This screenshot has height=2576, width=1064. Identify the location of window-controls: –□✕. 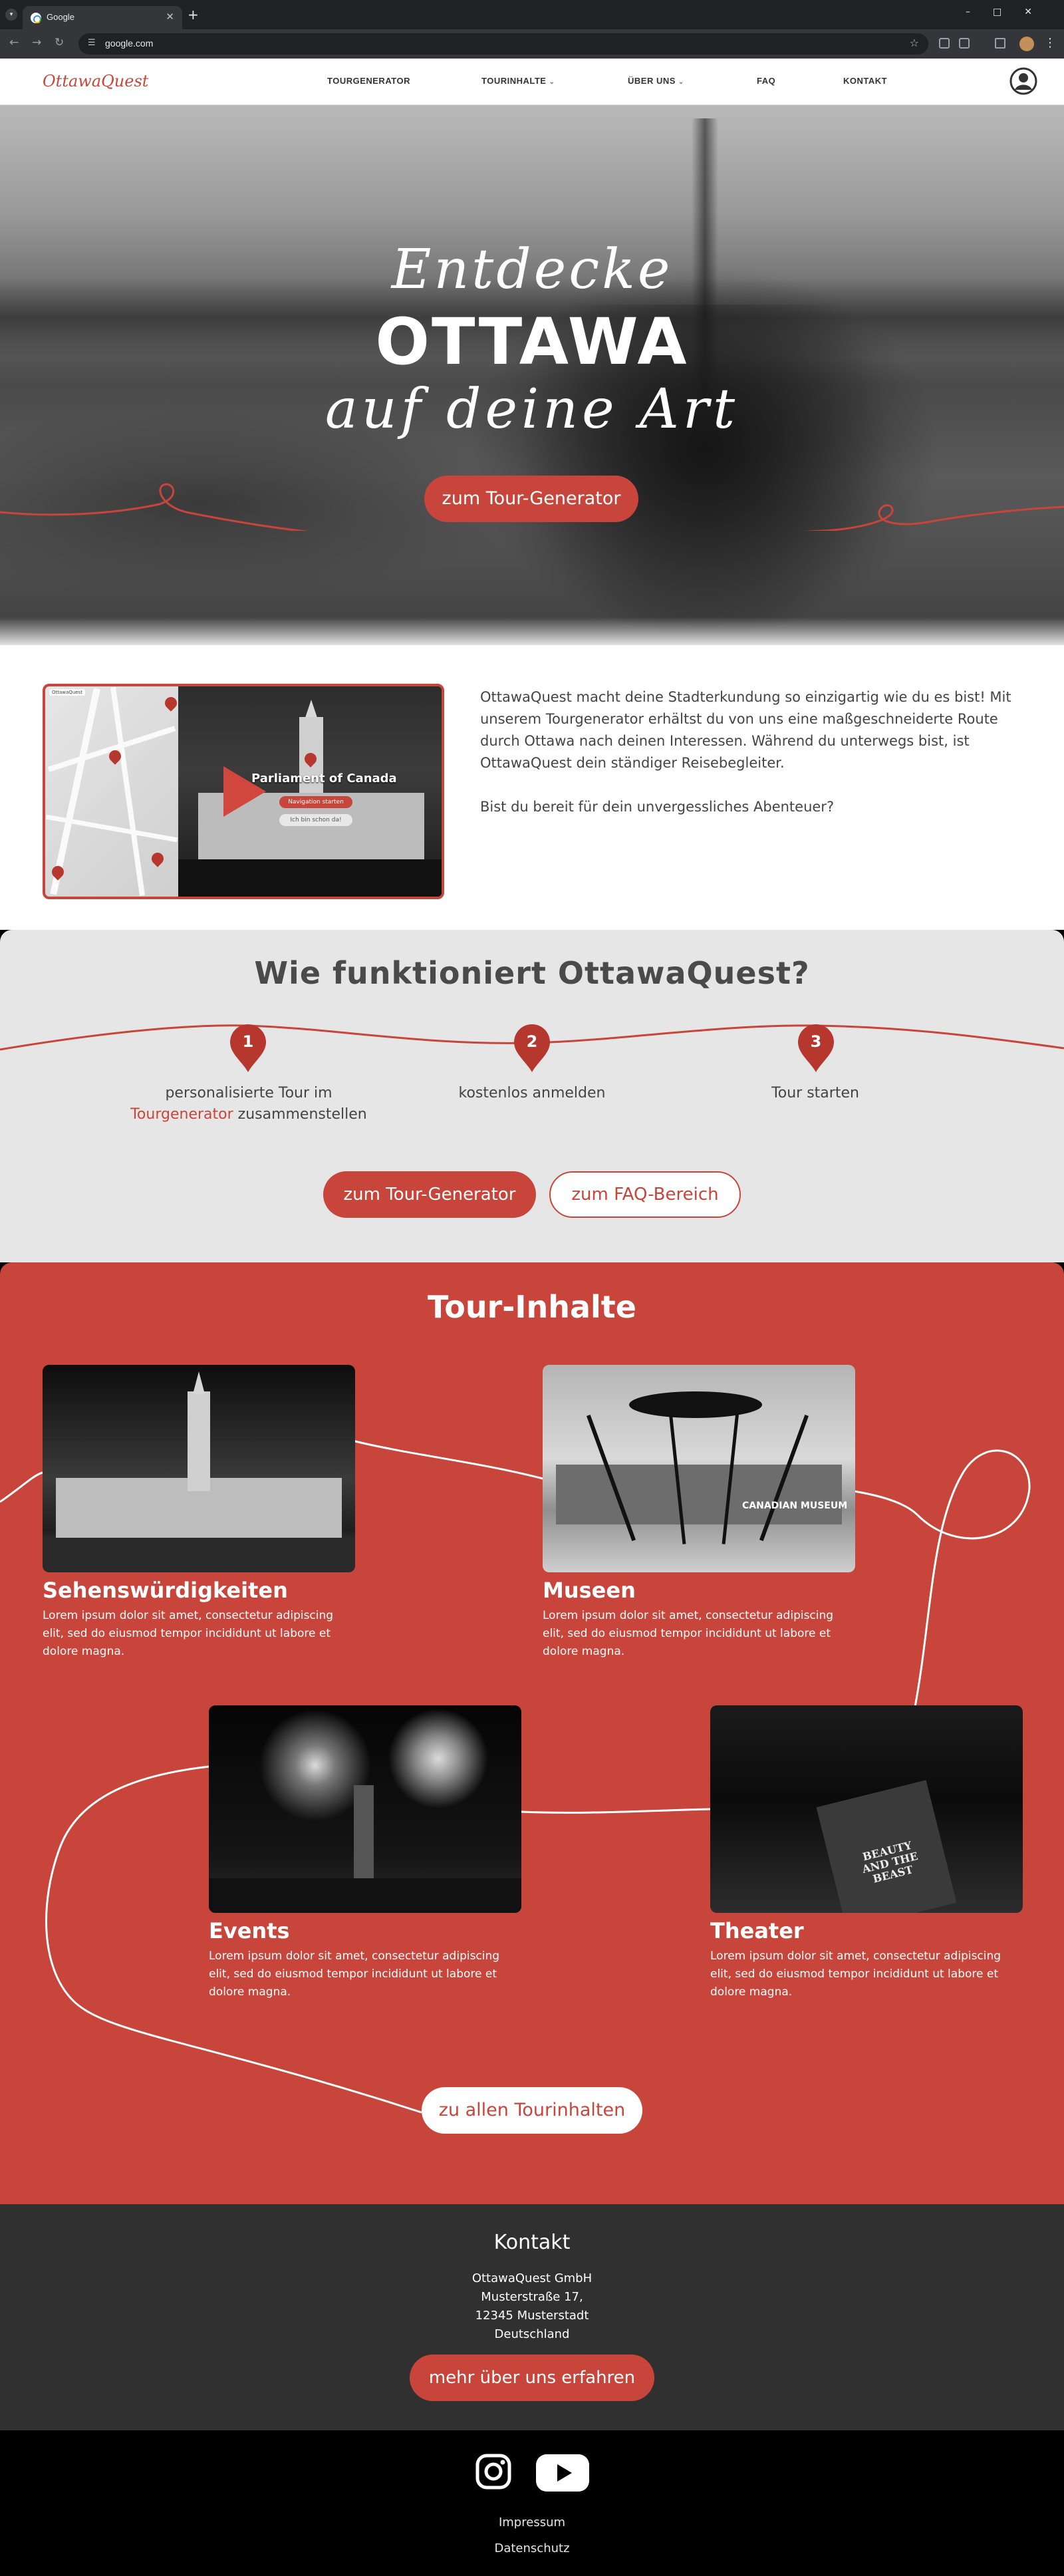
(1010, 12).